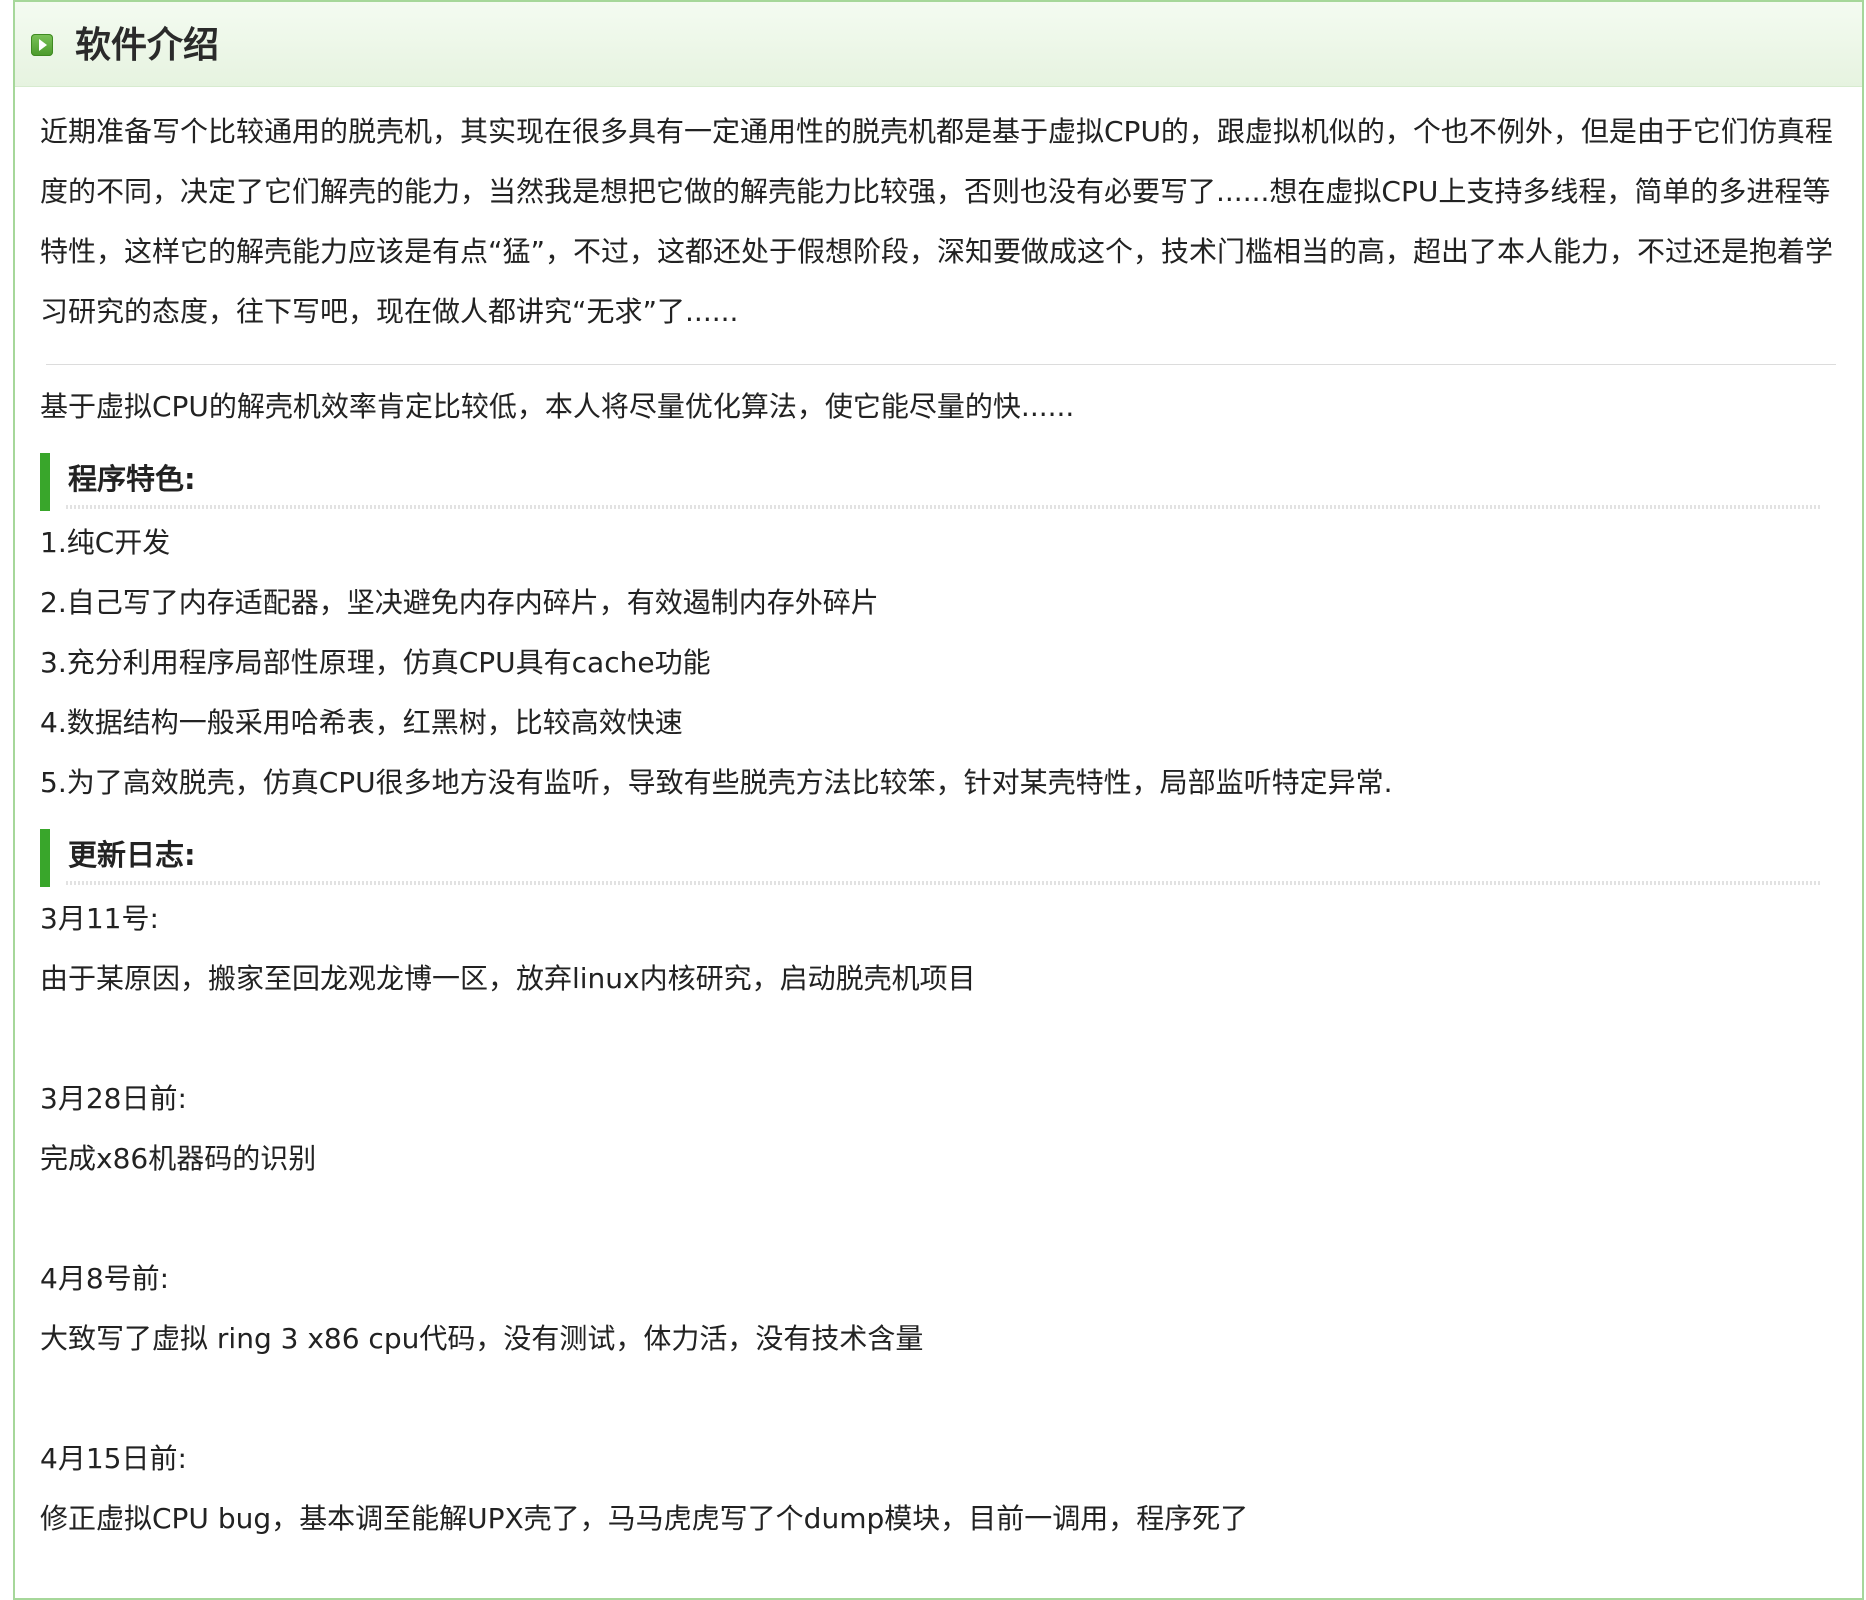 The height and width of the screenshot is (1600, 1866). Describe the element at coordinates (178, 1158) in the screenshot. I see `changelog-text: 完成x86机器码的识别` at that location.